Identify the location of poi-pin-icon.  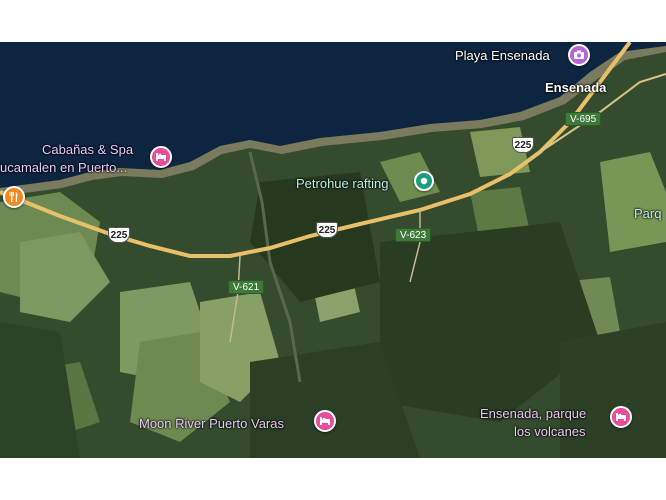
(424, 181).